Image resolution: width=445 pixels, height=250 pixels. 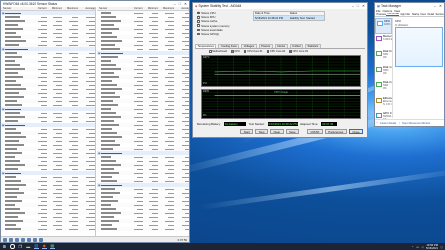 I want to click on column-header: Minimum, so click(x=151, y=8).